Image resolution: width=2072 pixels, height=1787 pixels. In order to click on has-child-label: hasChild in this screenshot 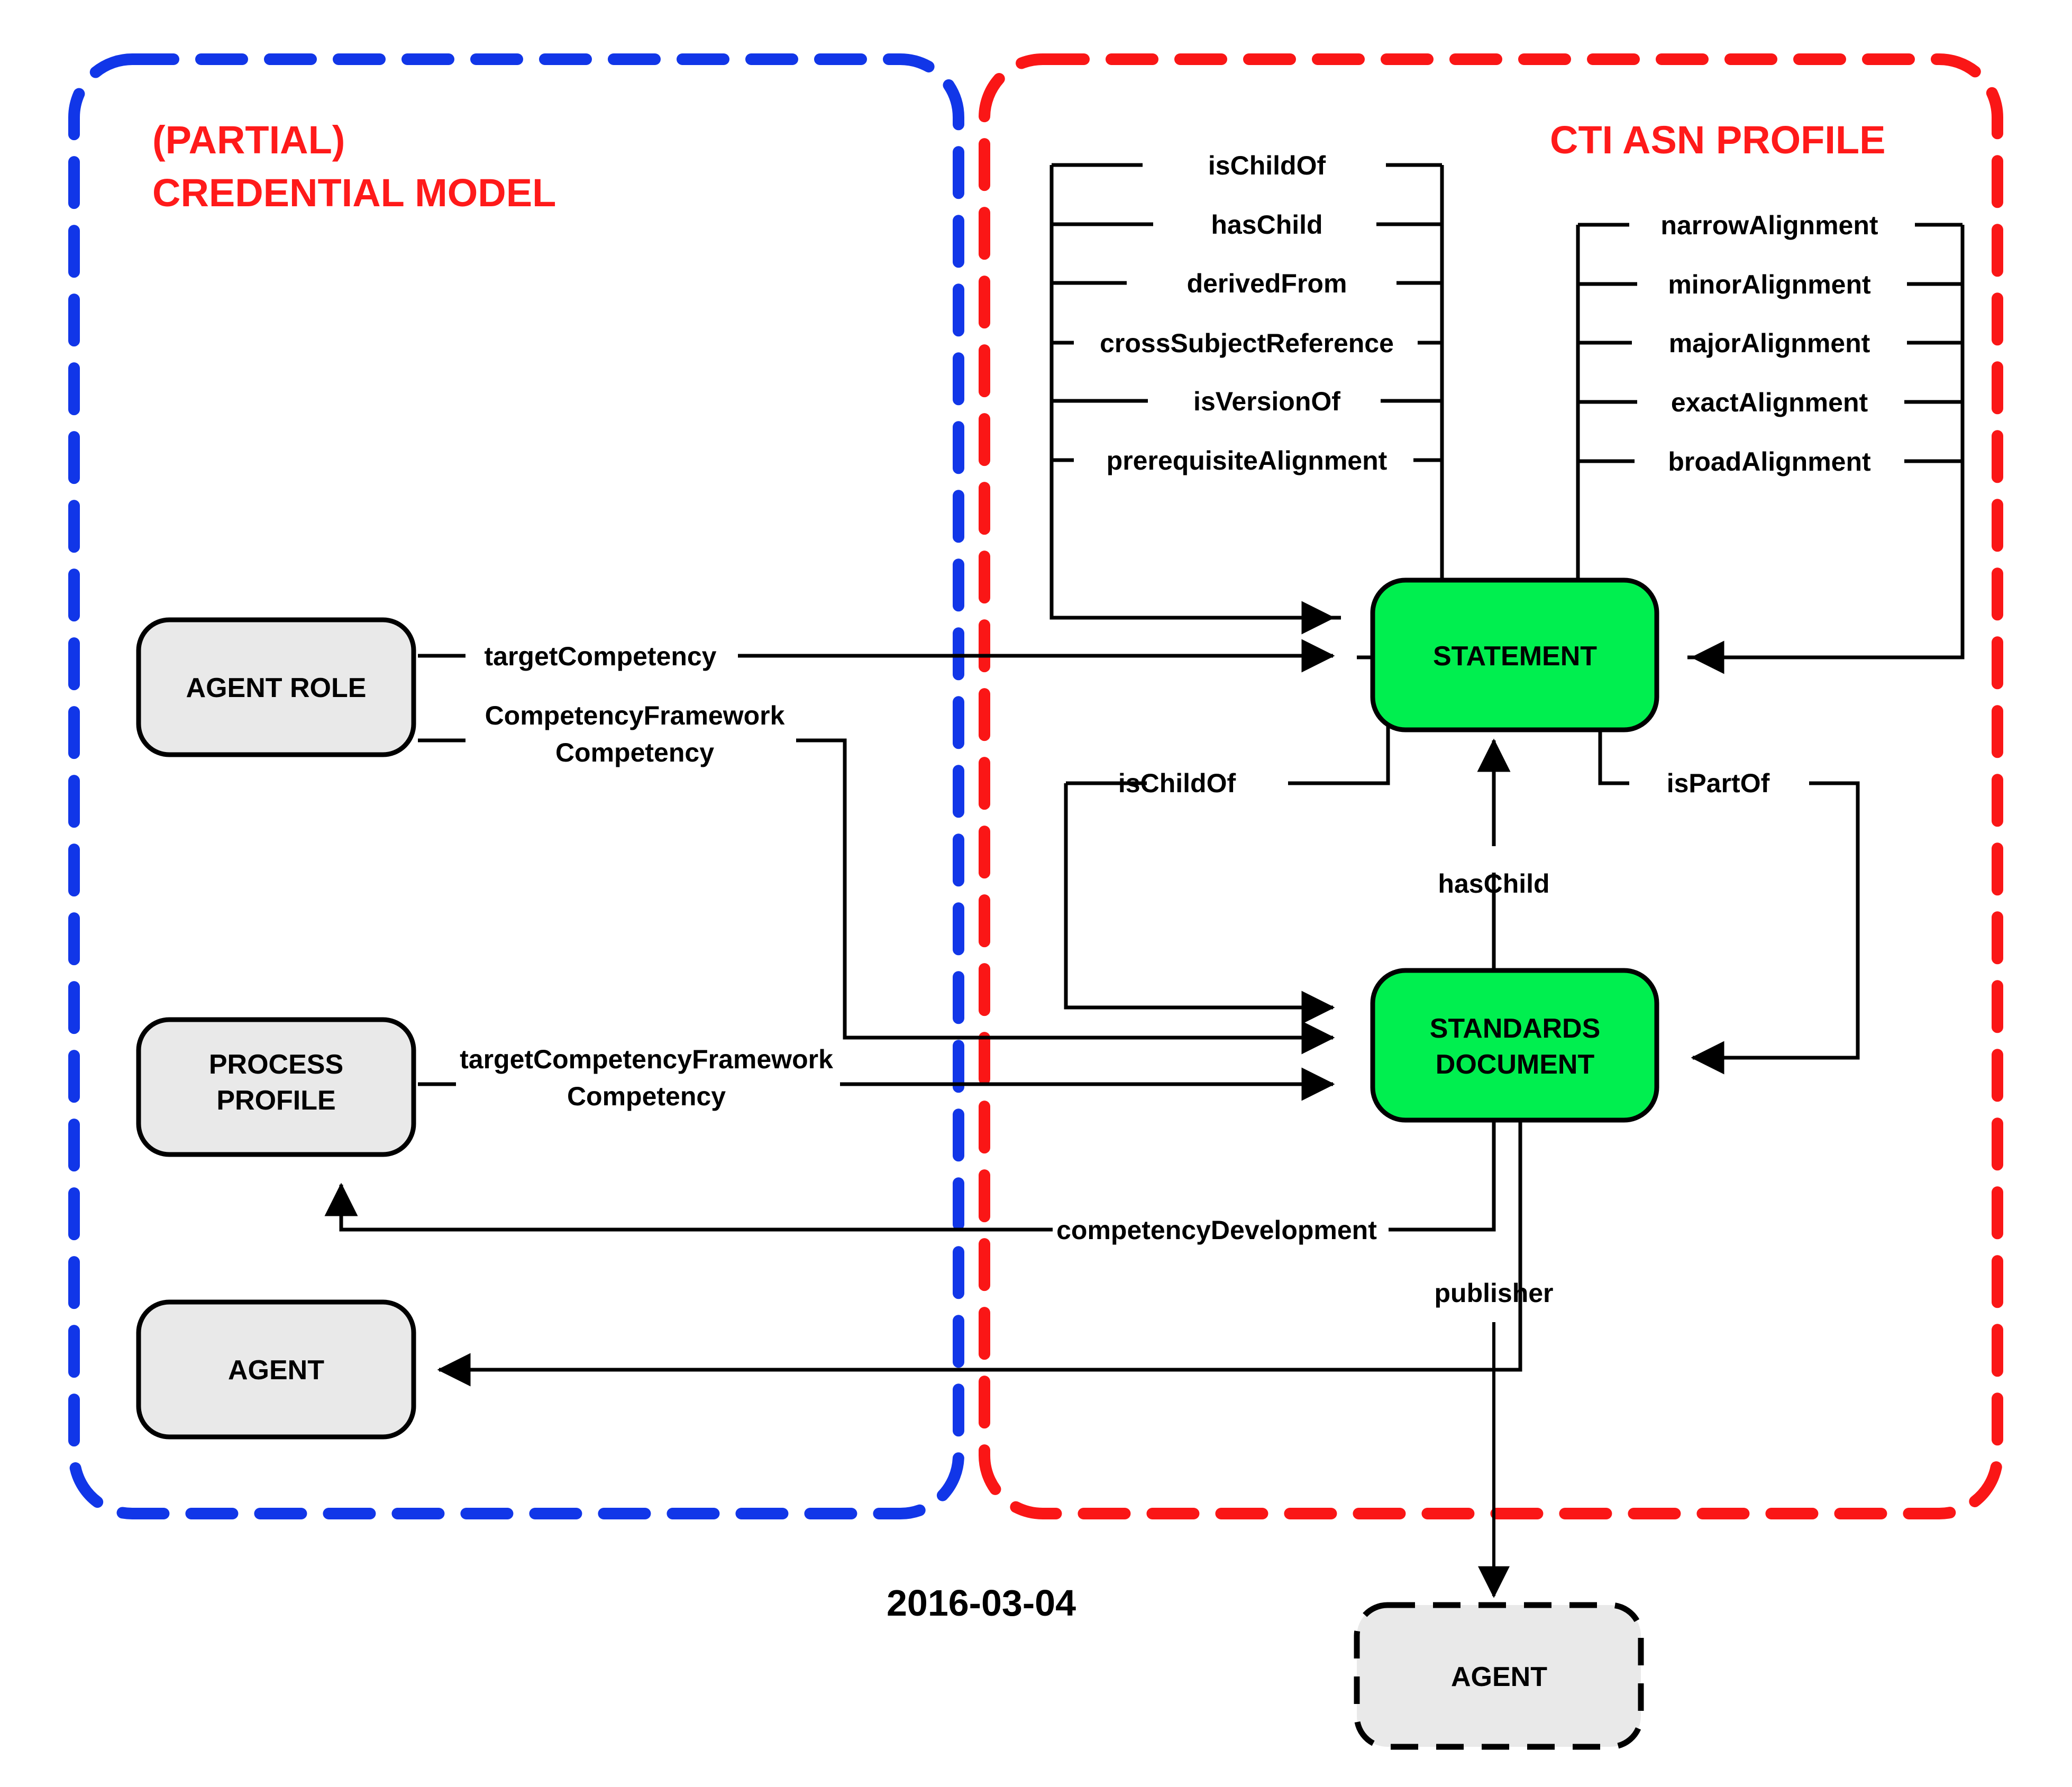, I will do `click(1493, 884)`.